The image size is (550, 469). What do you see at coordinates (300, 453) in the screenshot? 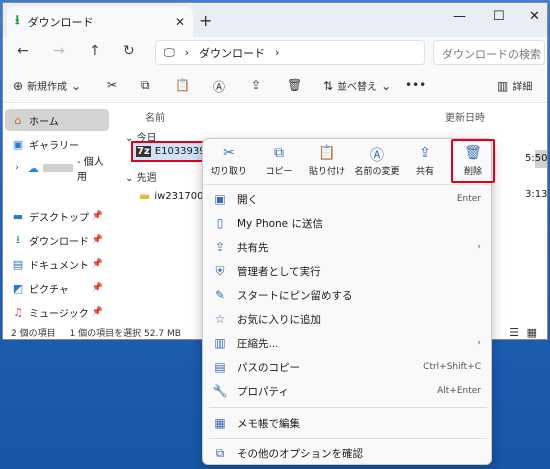
I see `menu-item-label: その他のオプションを確認` at bounding box center [300, 453].